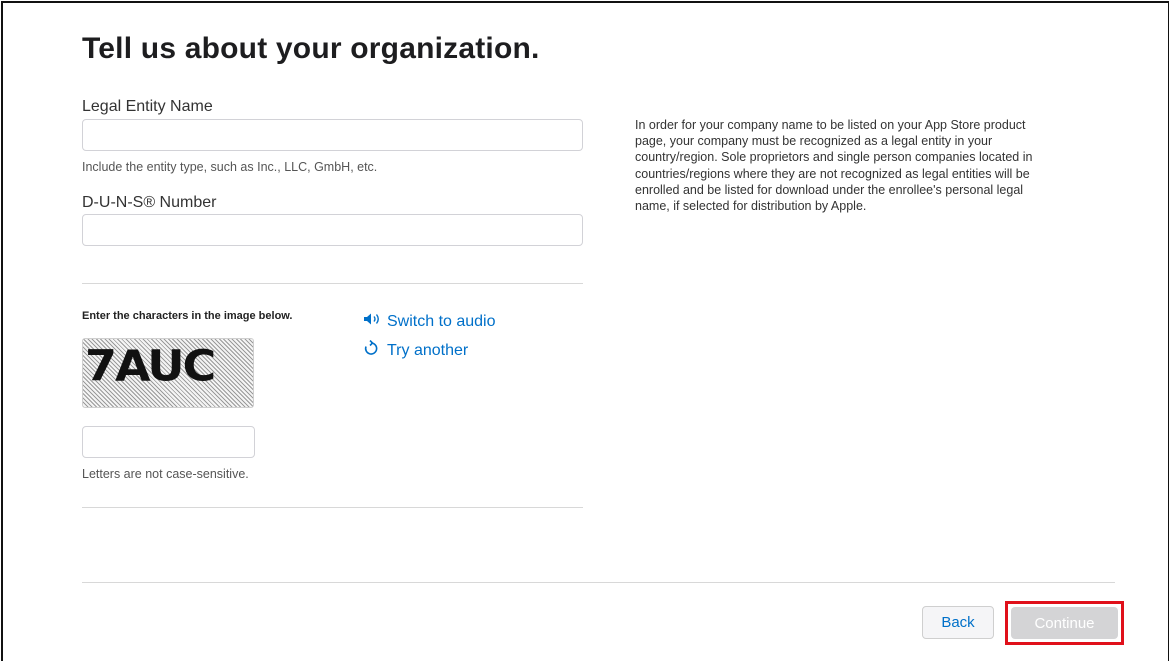 The width and height of the screenshot is (1169, 661). I want to click on try-another-link: Try another, so click(416, 350).